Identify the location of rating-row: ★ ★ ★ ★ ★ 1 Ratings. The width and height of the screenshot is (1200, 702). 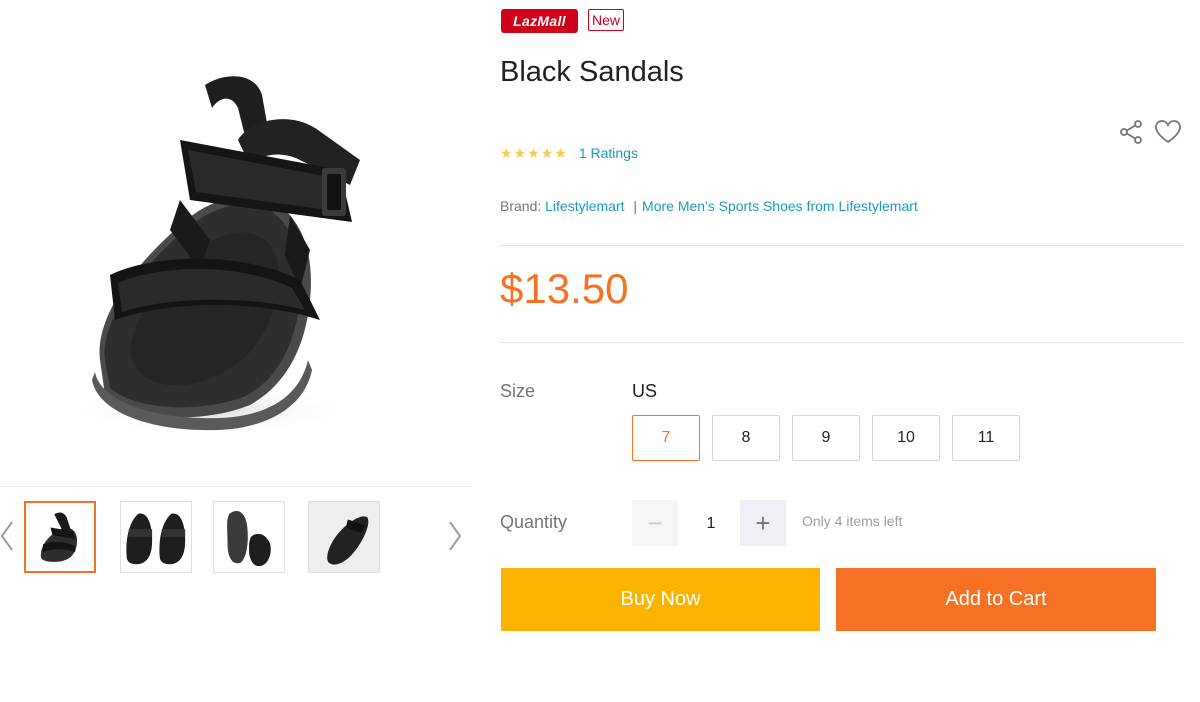
(569, 153).